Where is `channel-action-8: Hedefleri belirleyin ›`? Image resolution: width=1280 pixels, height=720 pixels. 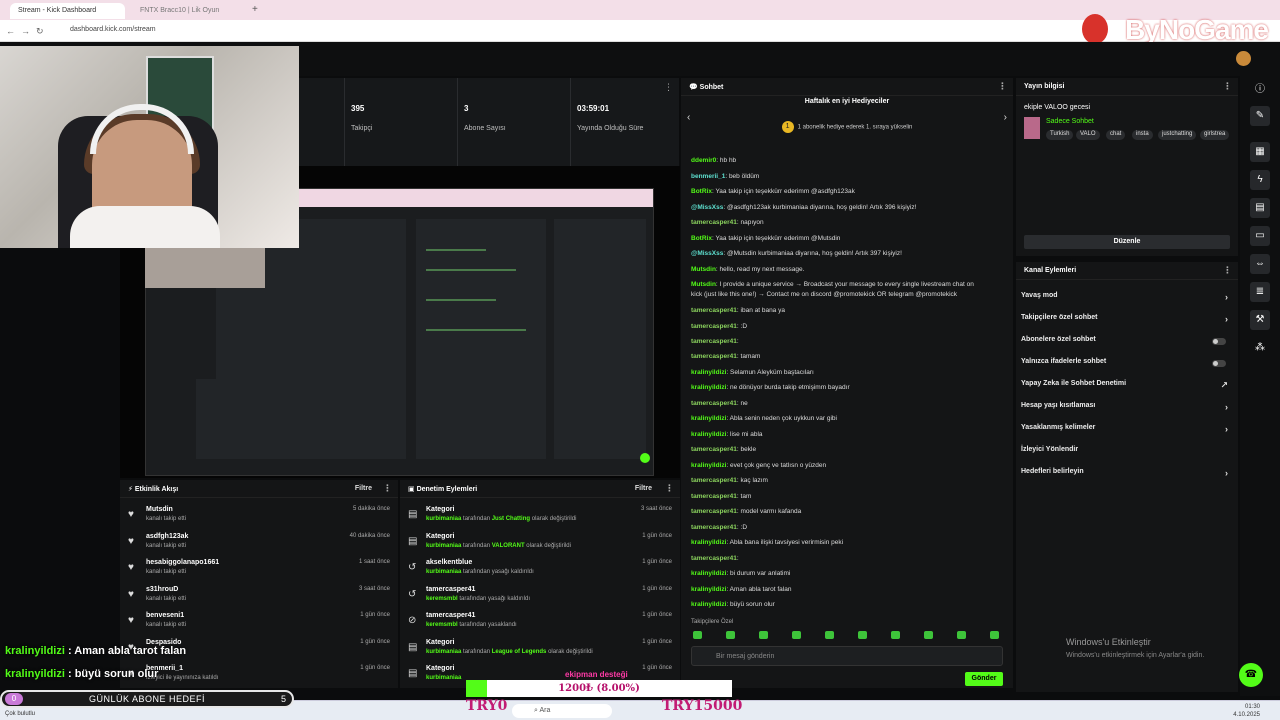
channel-action-8: Hedefleri belirleyin › is located at coordinates (1125, 477).